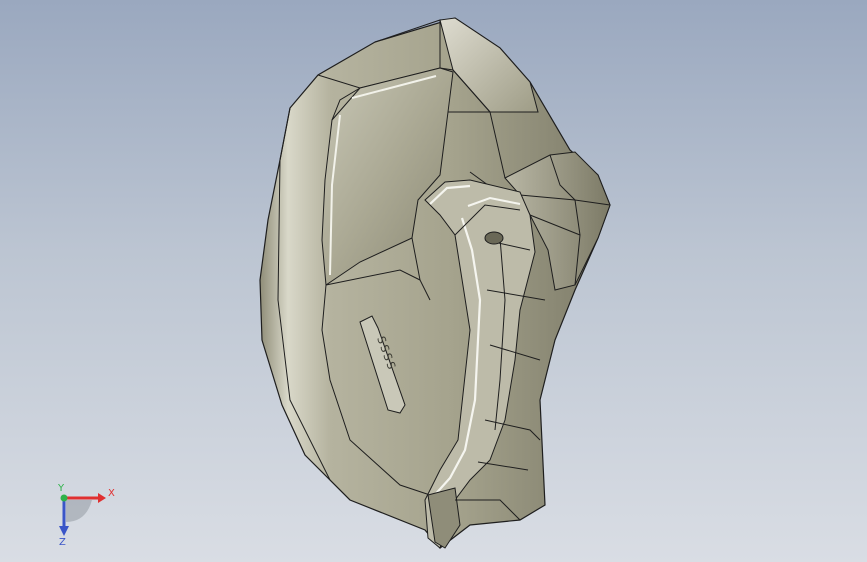 Image resolution: width=867 pixels, height=562 pixels. I want to click on orientation-triad: X Y Z, so click(86, 515).